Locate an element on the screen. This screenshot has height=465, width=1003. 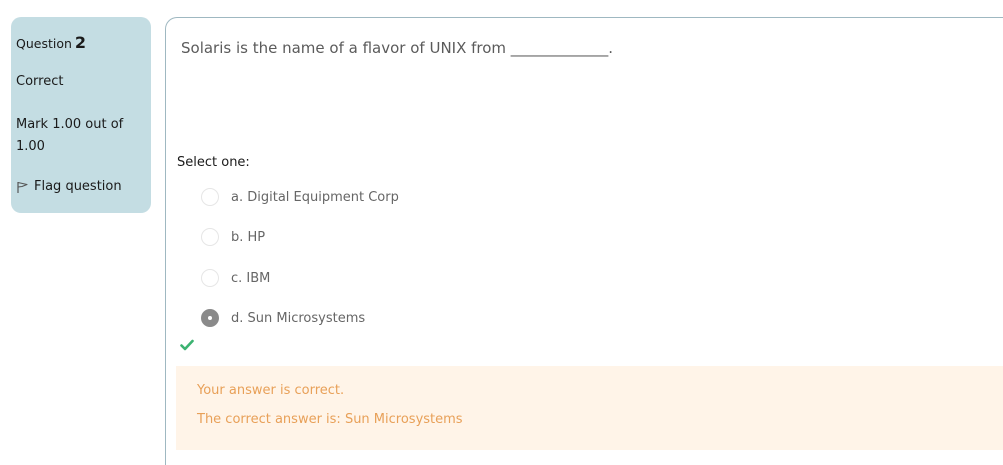
answer-option-c: c. IBM is located at coordinates (235, 278).